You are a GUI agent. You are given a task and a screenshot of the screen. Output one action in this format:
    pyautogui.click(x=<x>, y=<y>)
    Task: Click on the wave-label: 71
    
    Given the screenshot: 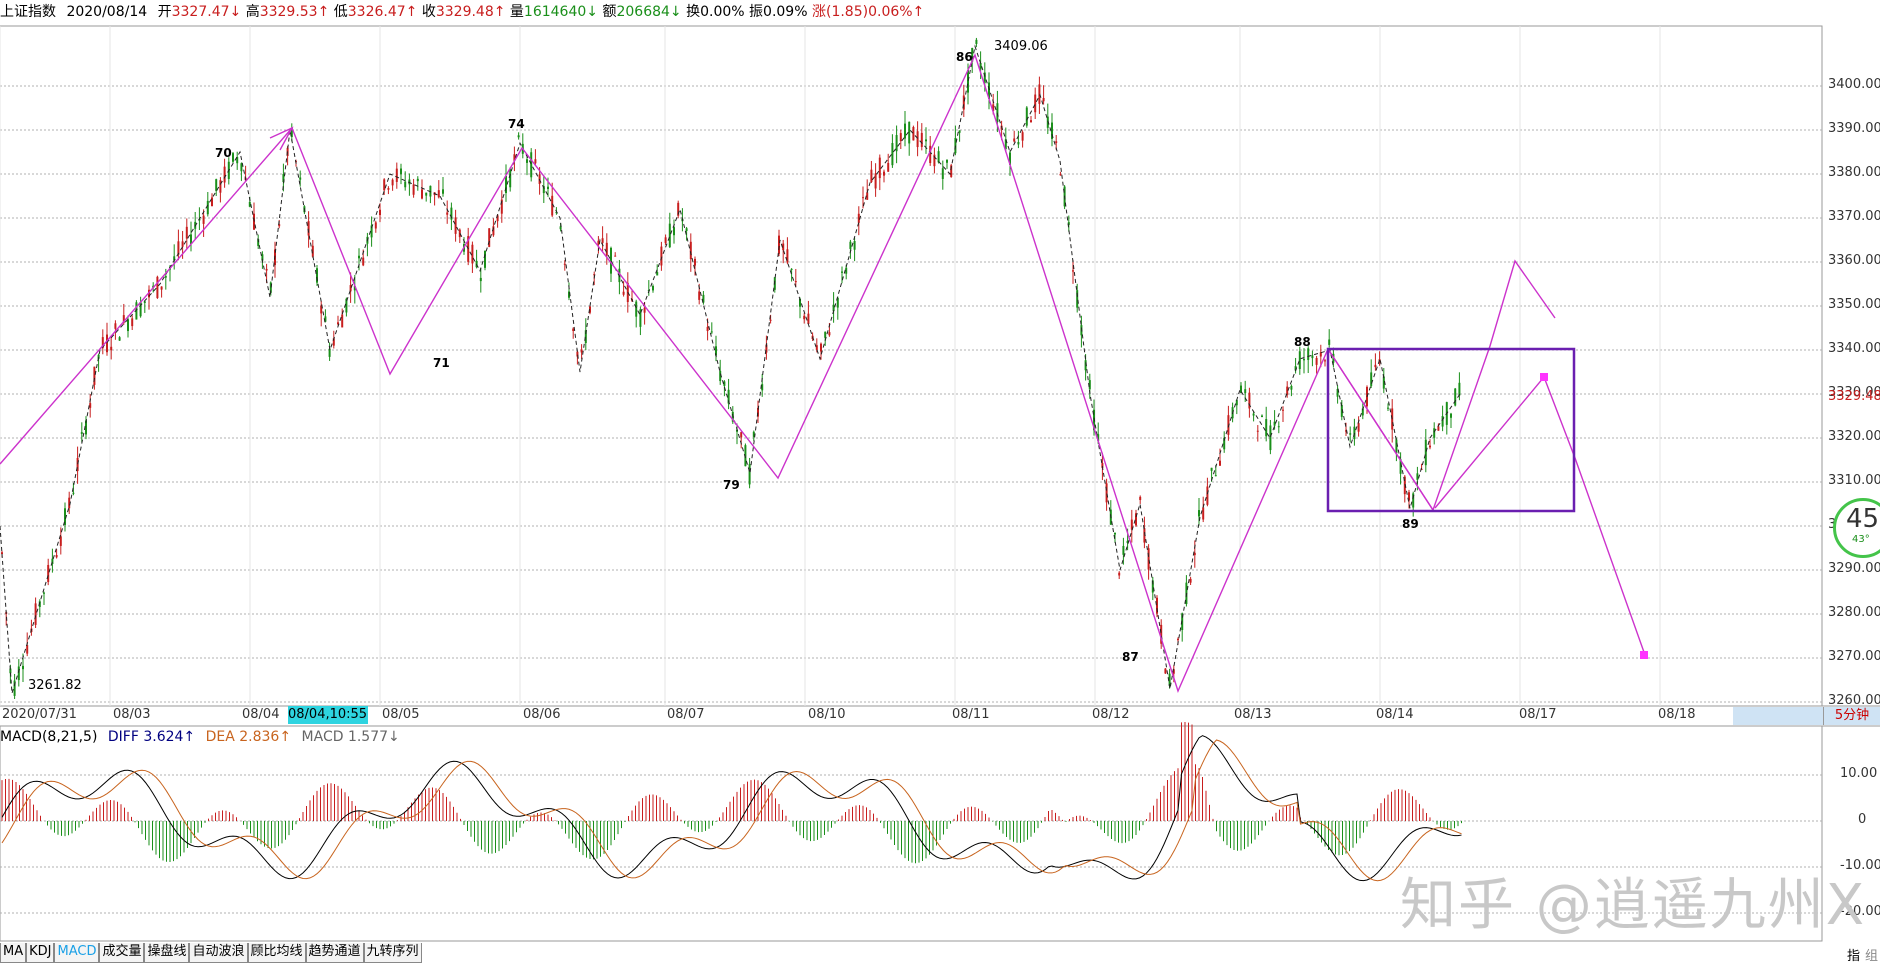 What is the action you would take?
    pyautogui.click(x=441, y=363)
    